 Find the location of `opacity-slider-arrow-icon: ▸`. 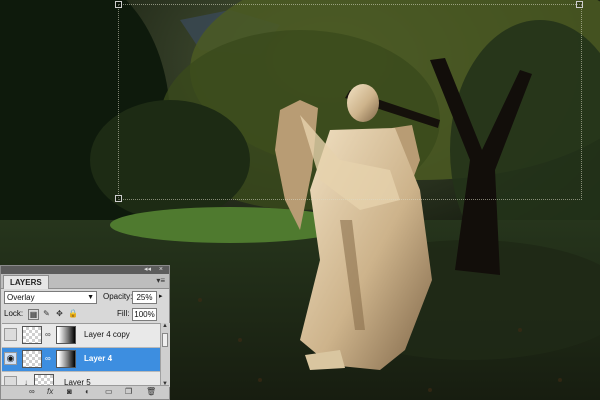

opacity-slider-arrow-icon: ▸ is located at coordinates (161, 296).